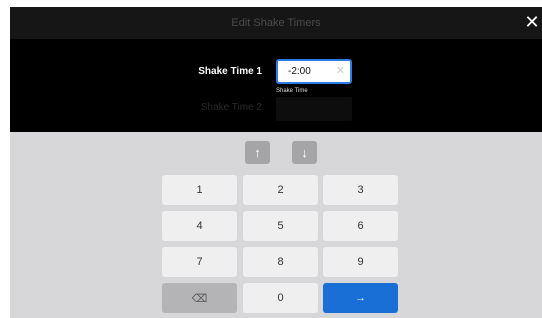  I want to click on key-0: 0, so click(280, 298).